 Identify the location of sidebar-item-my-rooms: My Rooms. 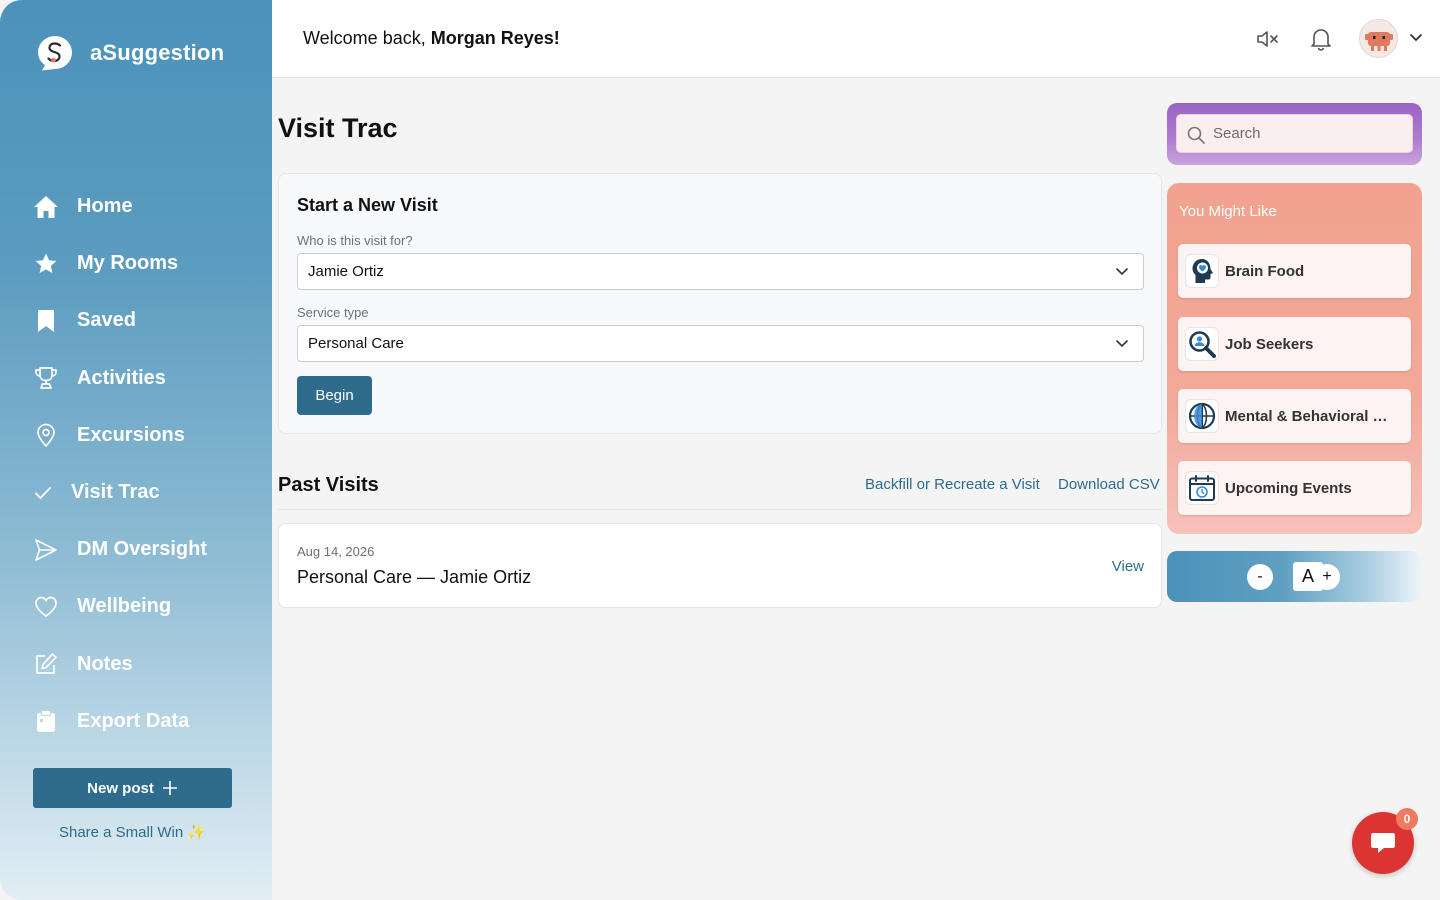
(136, 263).